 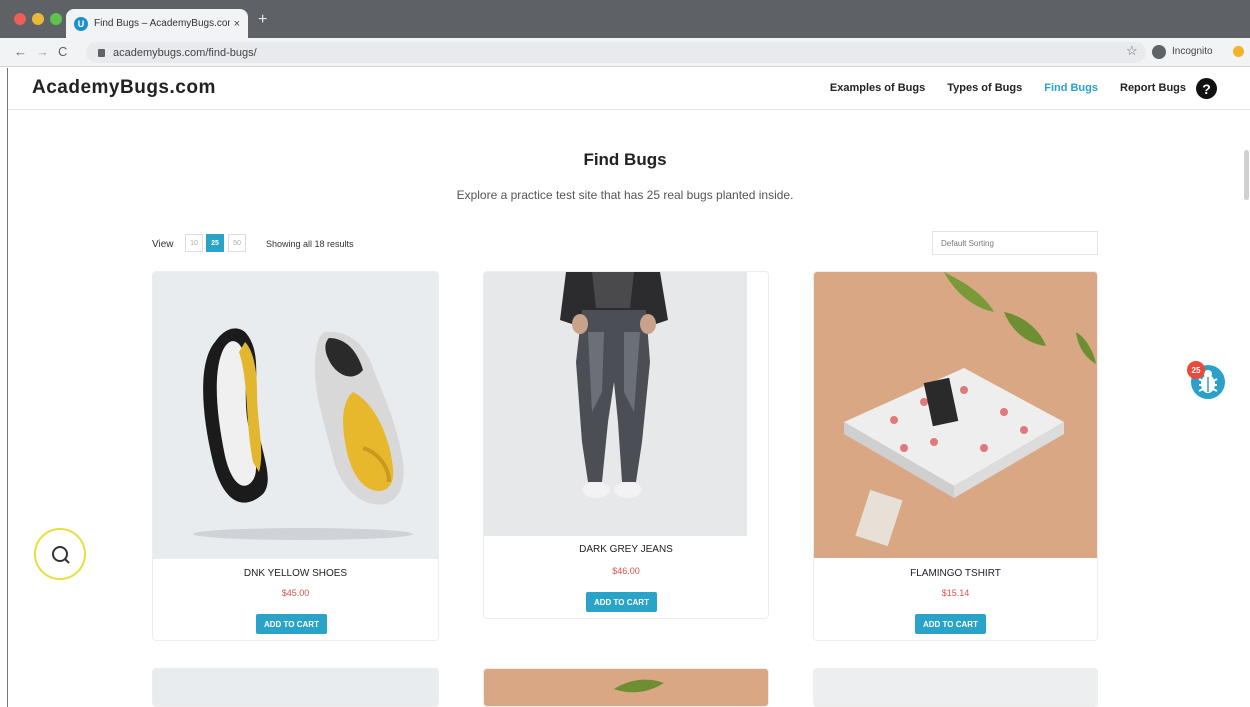 What do you see at coordinates (20, 19) in the screenshot?
I see `window-close-button` at bounding box center [20, 19].